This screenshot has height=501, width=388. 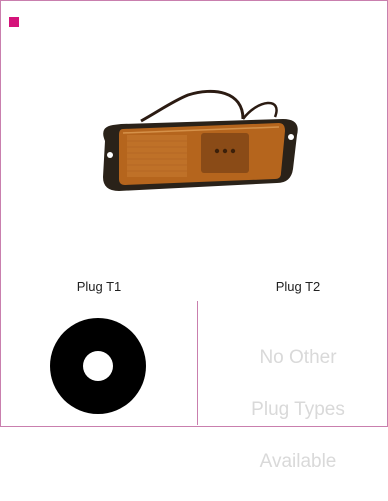 I want to click on plug-t2-label: Plug T2, so click(x=298, y=286).